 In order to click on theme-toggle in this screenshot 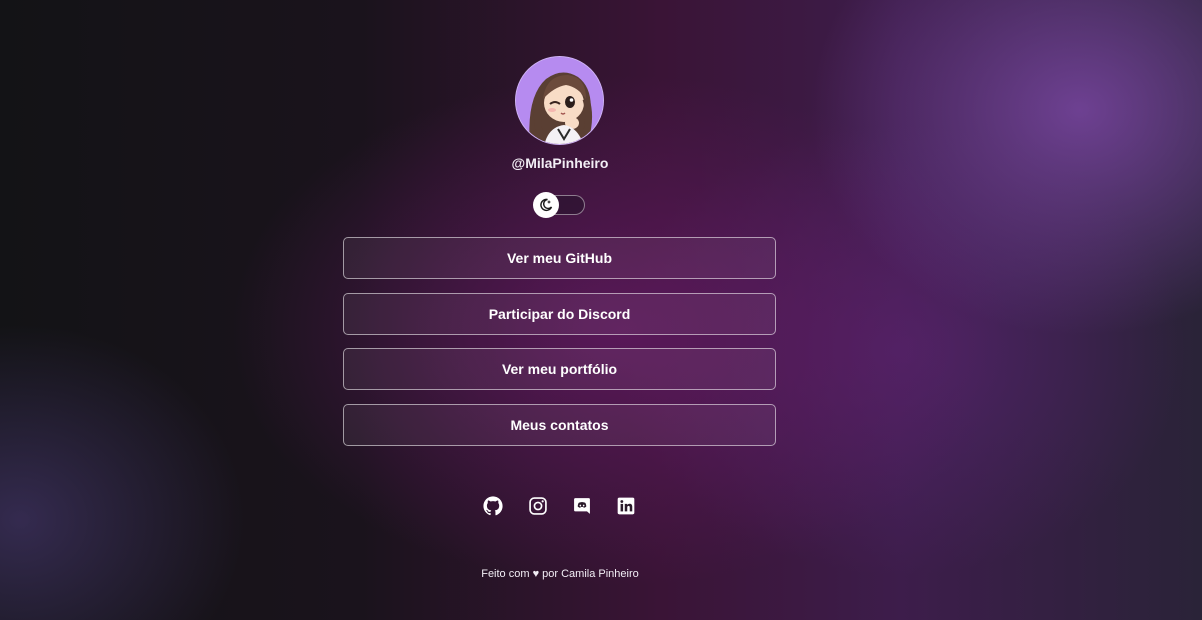, I will do `click(559, 205)`.